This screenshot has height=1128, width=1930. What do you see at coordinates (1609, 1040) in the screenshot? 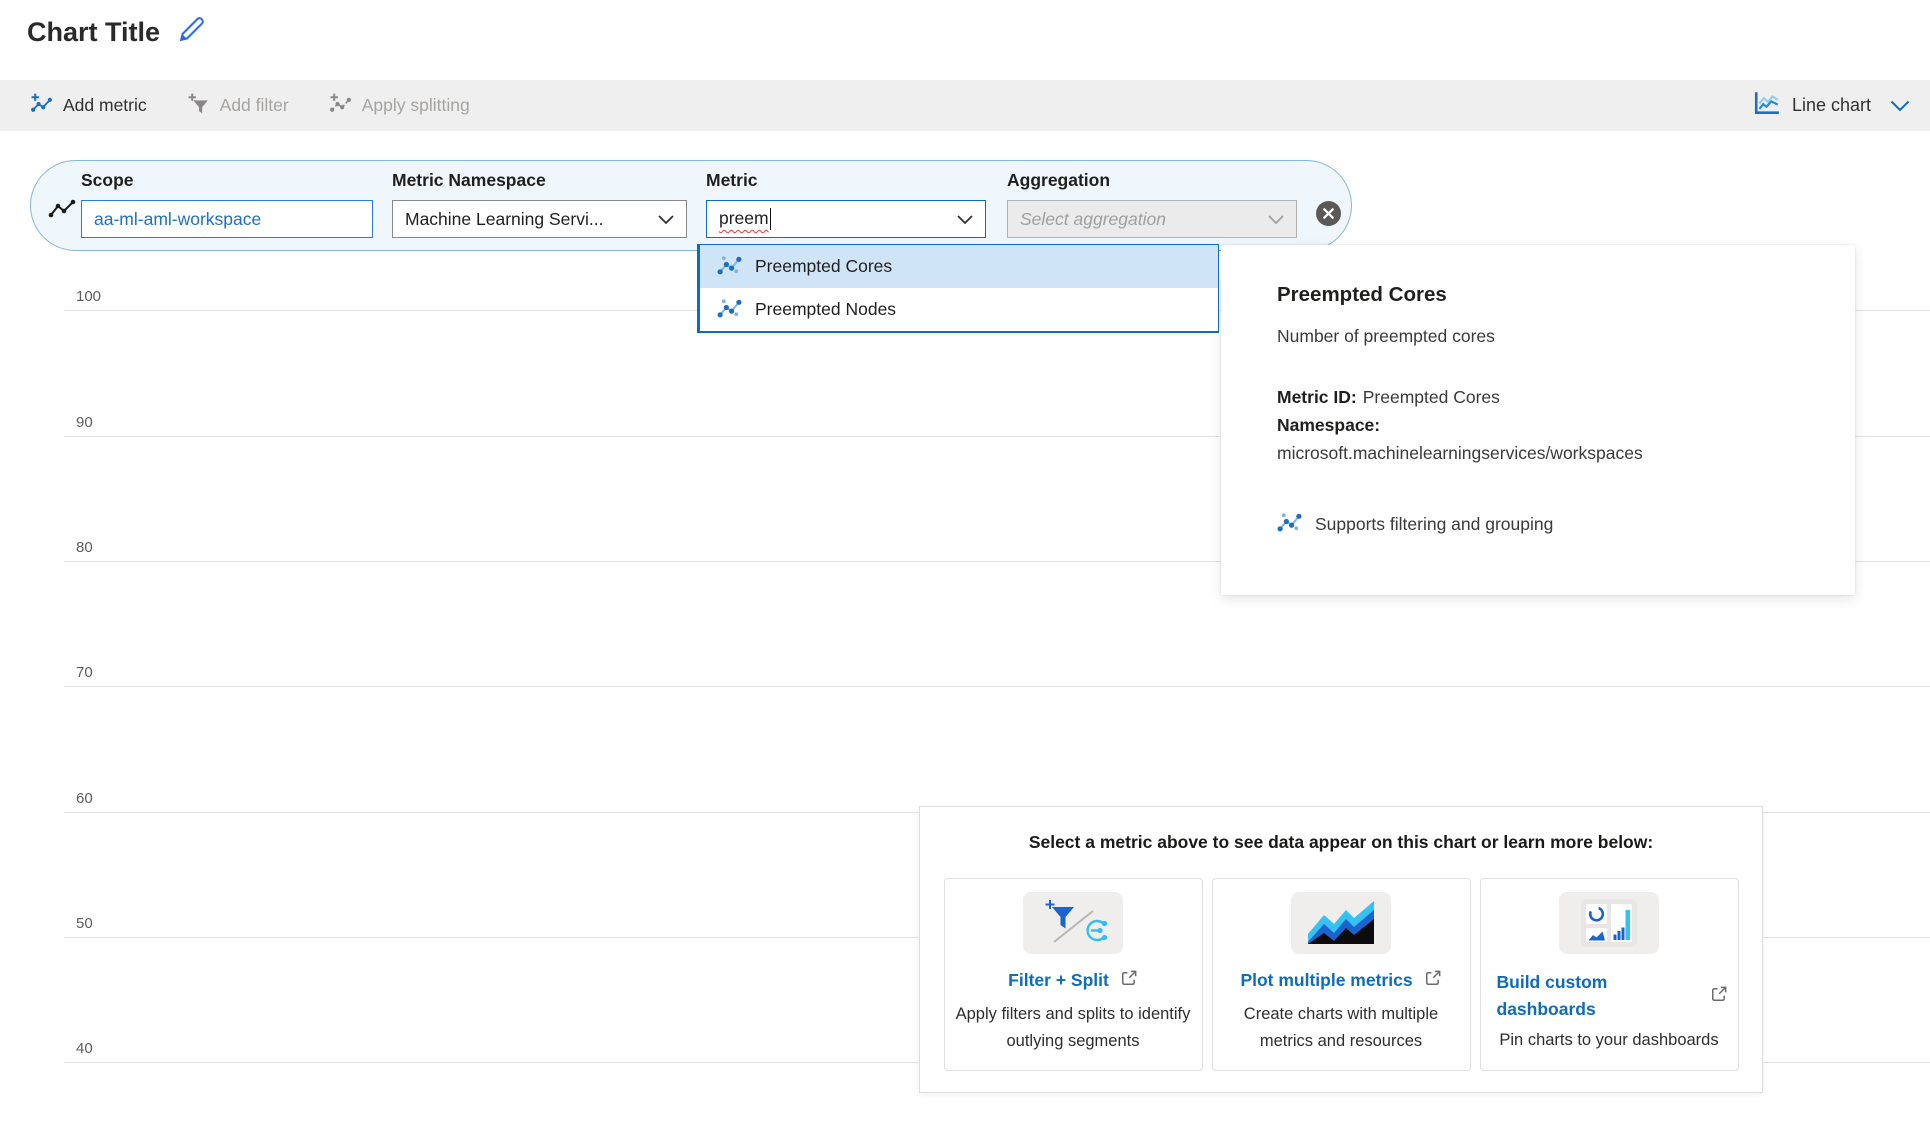
I see `build-dashboards-description: Pin charts to your dashboards` at bounding box center [1609, 1040].